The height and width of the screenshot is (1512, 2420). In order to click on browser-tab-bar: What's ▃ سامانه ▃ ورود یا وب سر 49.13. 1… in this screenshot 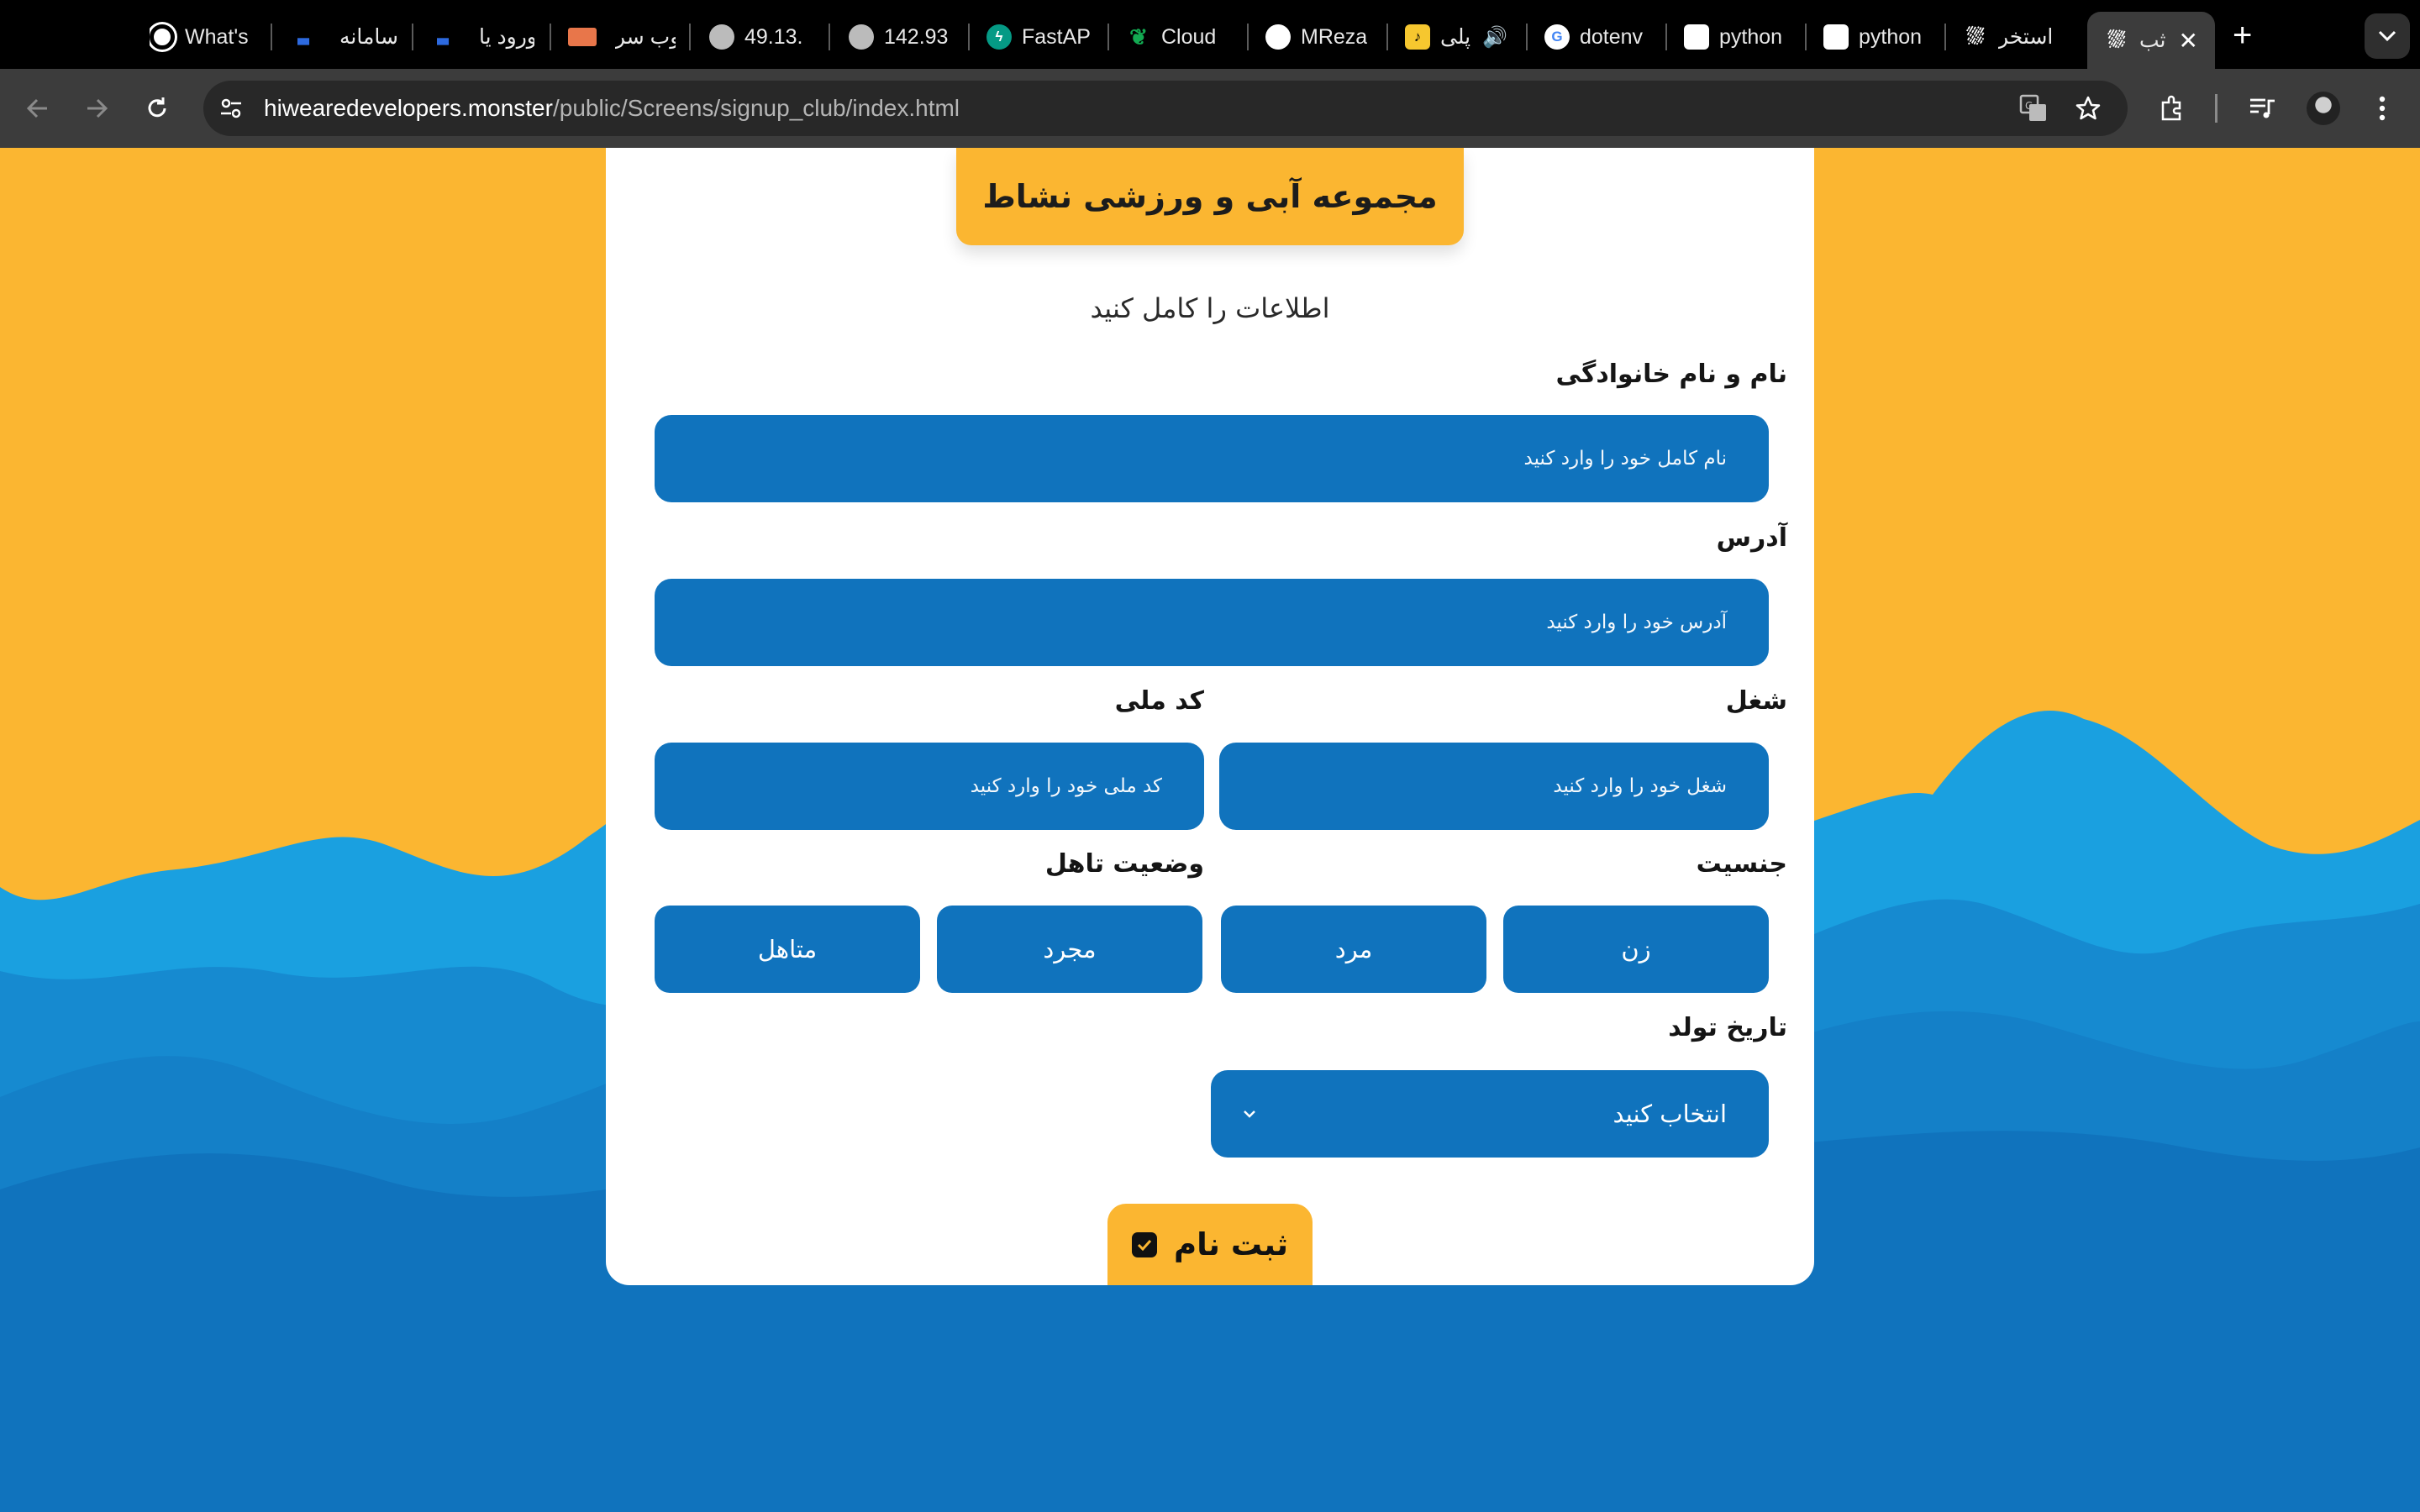, I will do `click(1210, 34)`.